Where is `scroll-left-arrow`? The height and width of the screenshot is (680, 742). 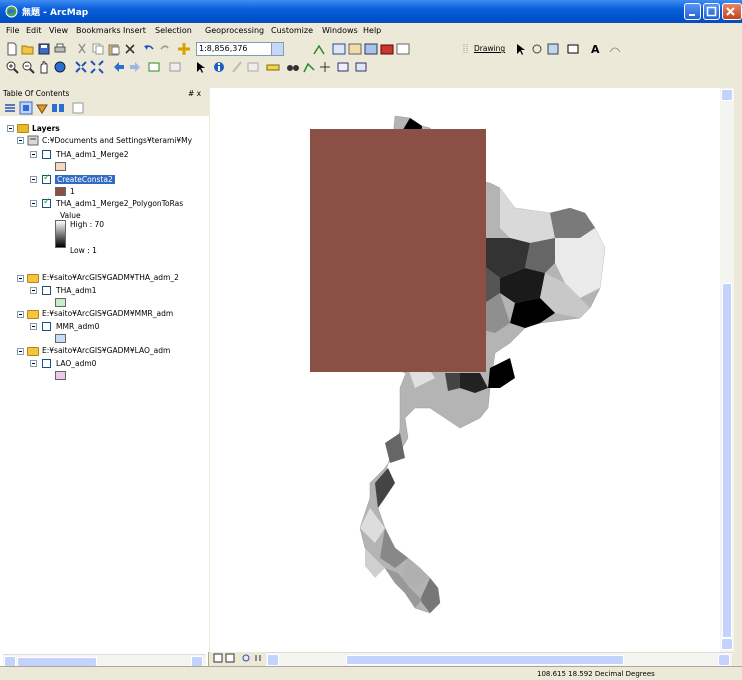 scroll-left-arrow is located at coordinates (273, 660).